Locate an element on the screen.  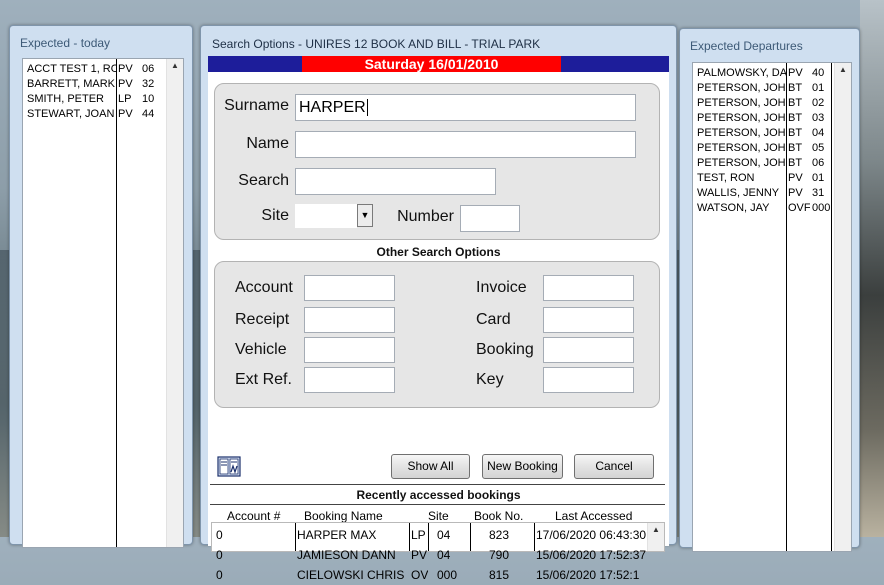
guest-name: PALMOWSKY, DA is located at coordinates (741, 73).